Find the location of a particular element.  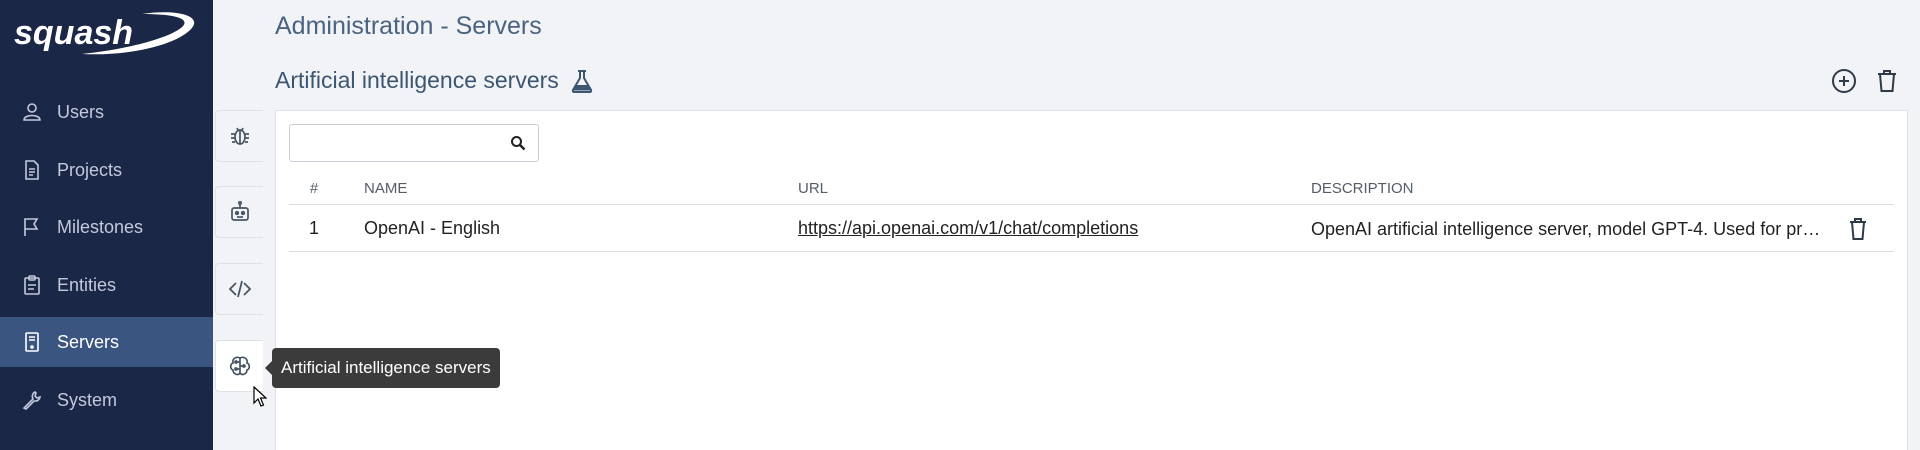

tab-ai-servers is located at coordinates (239, 366).